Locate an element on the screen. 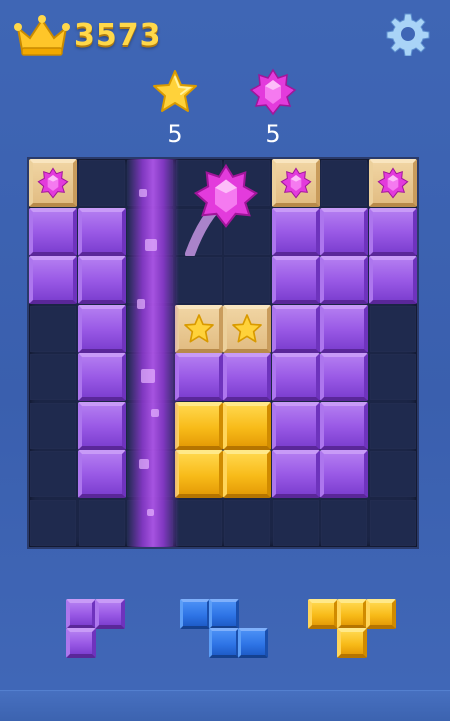 This screenshot has height=721, width=450. goal-star: 5 is located at coordinates (175, 113).